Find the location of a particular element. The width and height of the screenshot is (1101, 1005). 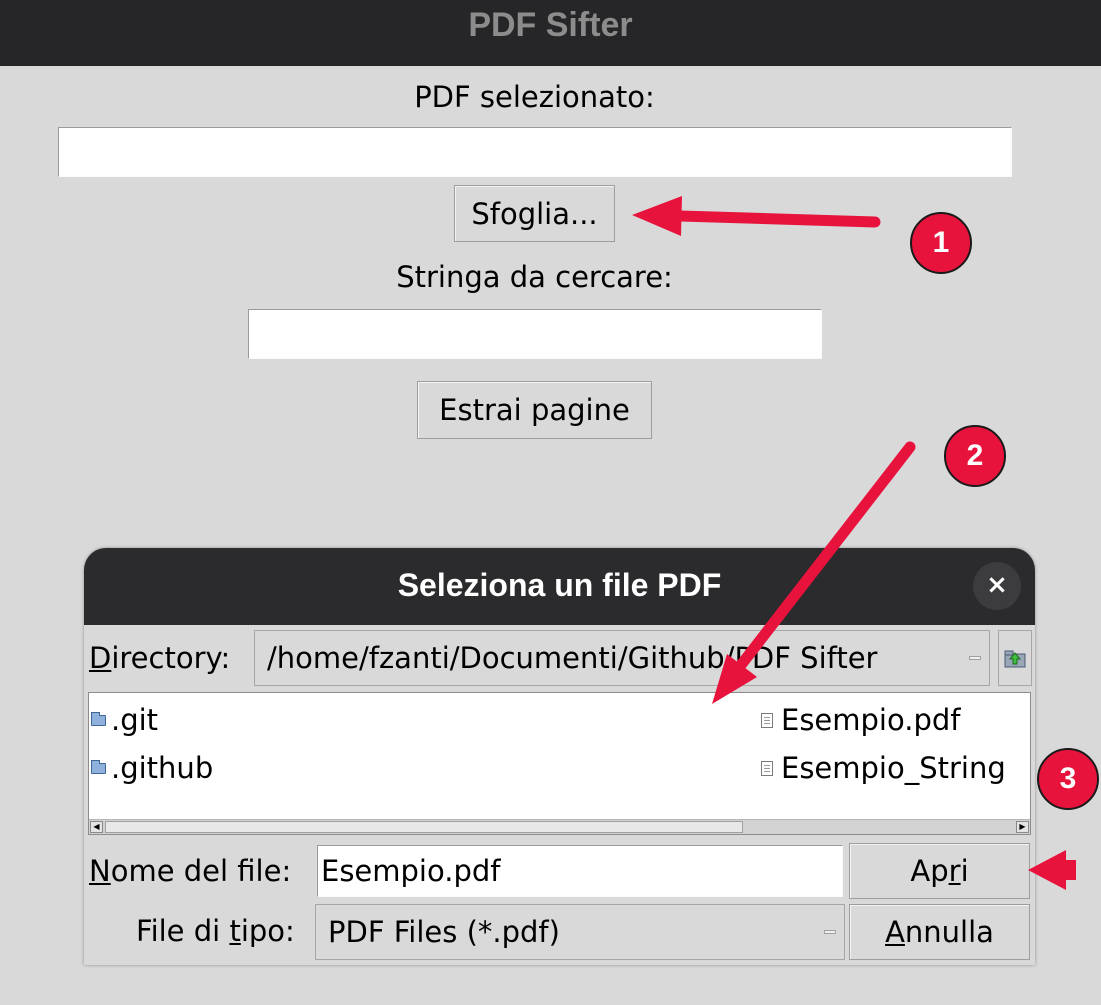

folder-name: .git is located at coordinates (135, 720).